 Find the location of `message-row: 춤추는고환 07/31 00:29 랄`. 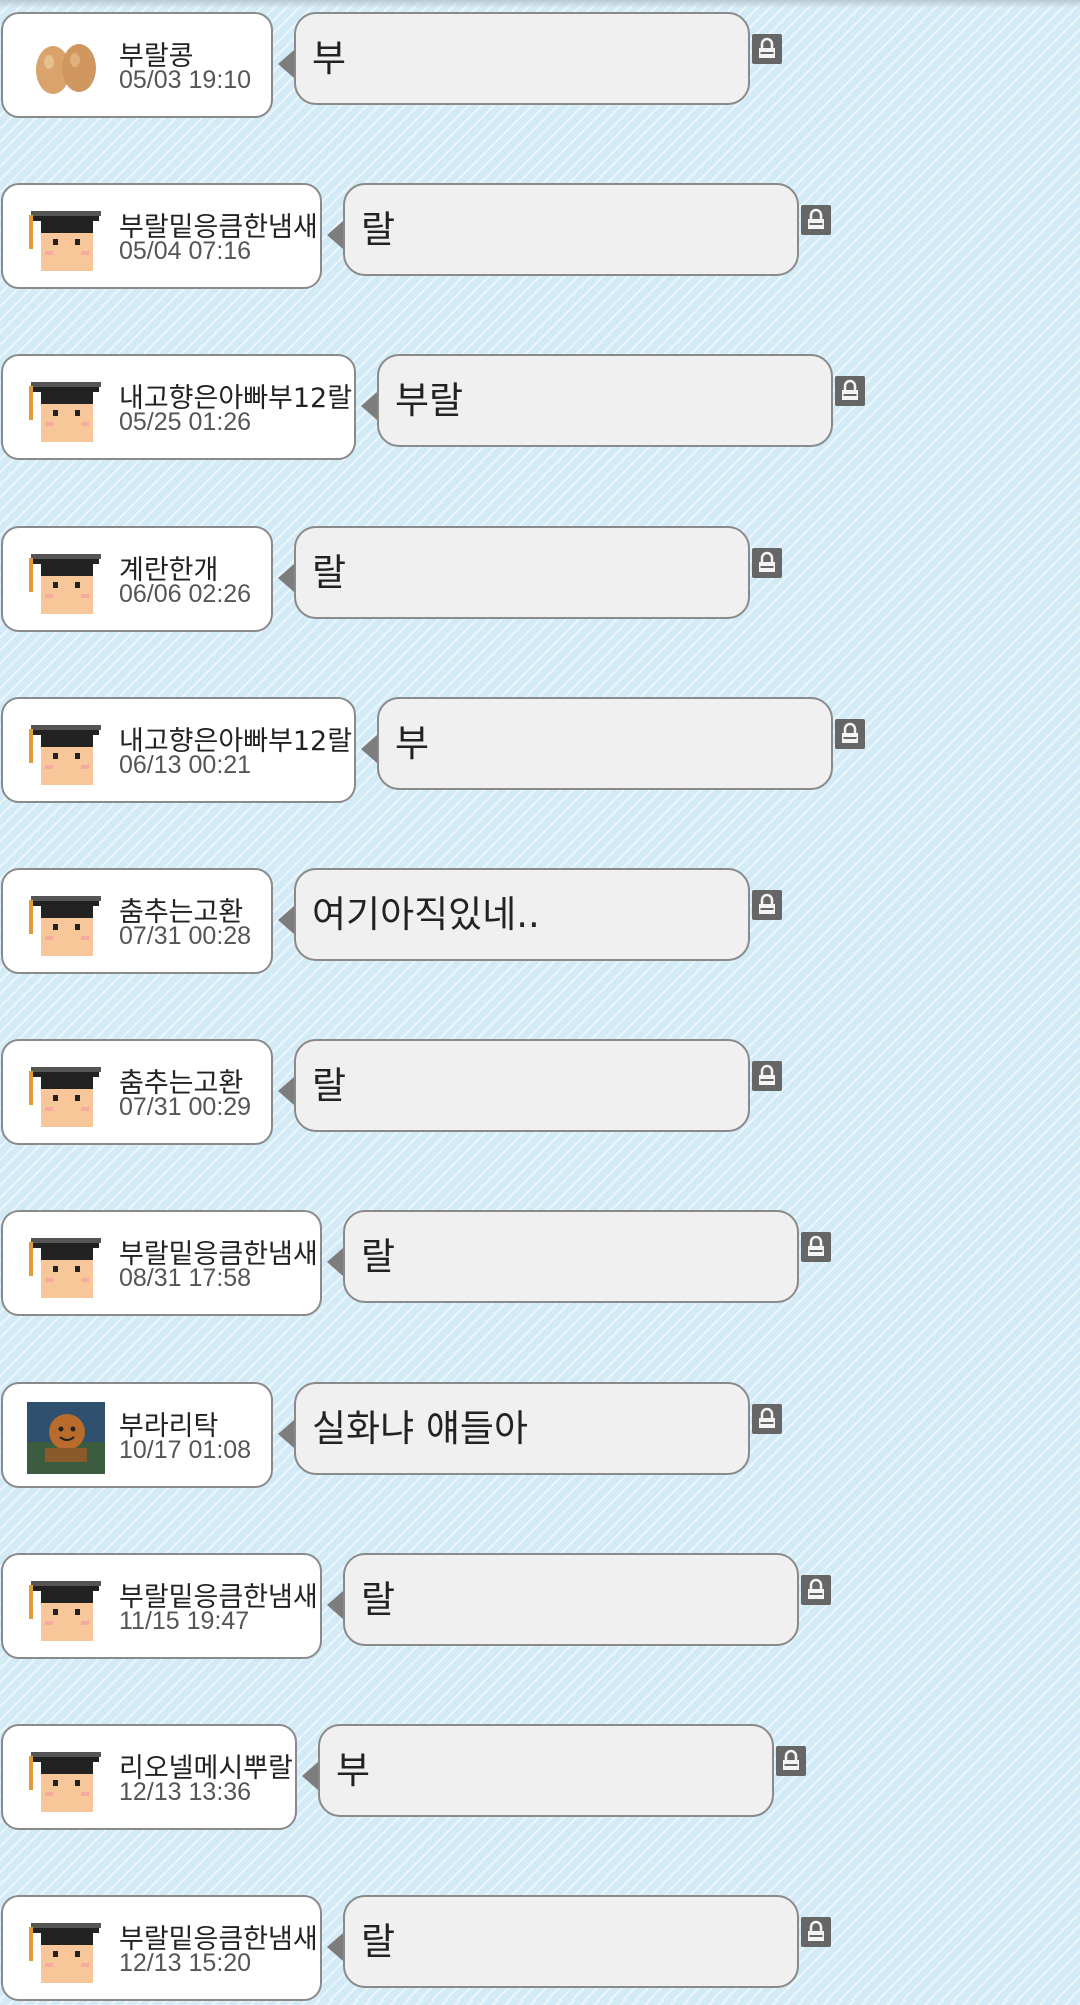

message-row: 춤추는고환 07/31 00:29 랄 is located at coordinates (540, 1094).